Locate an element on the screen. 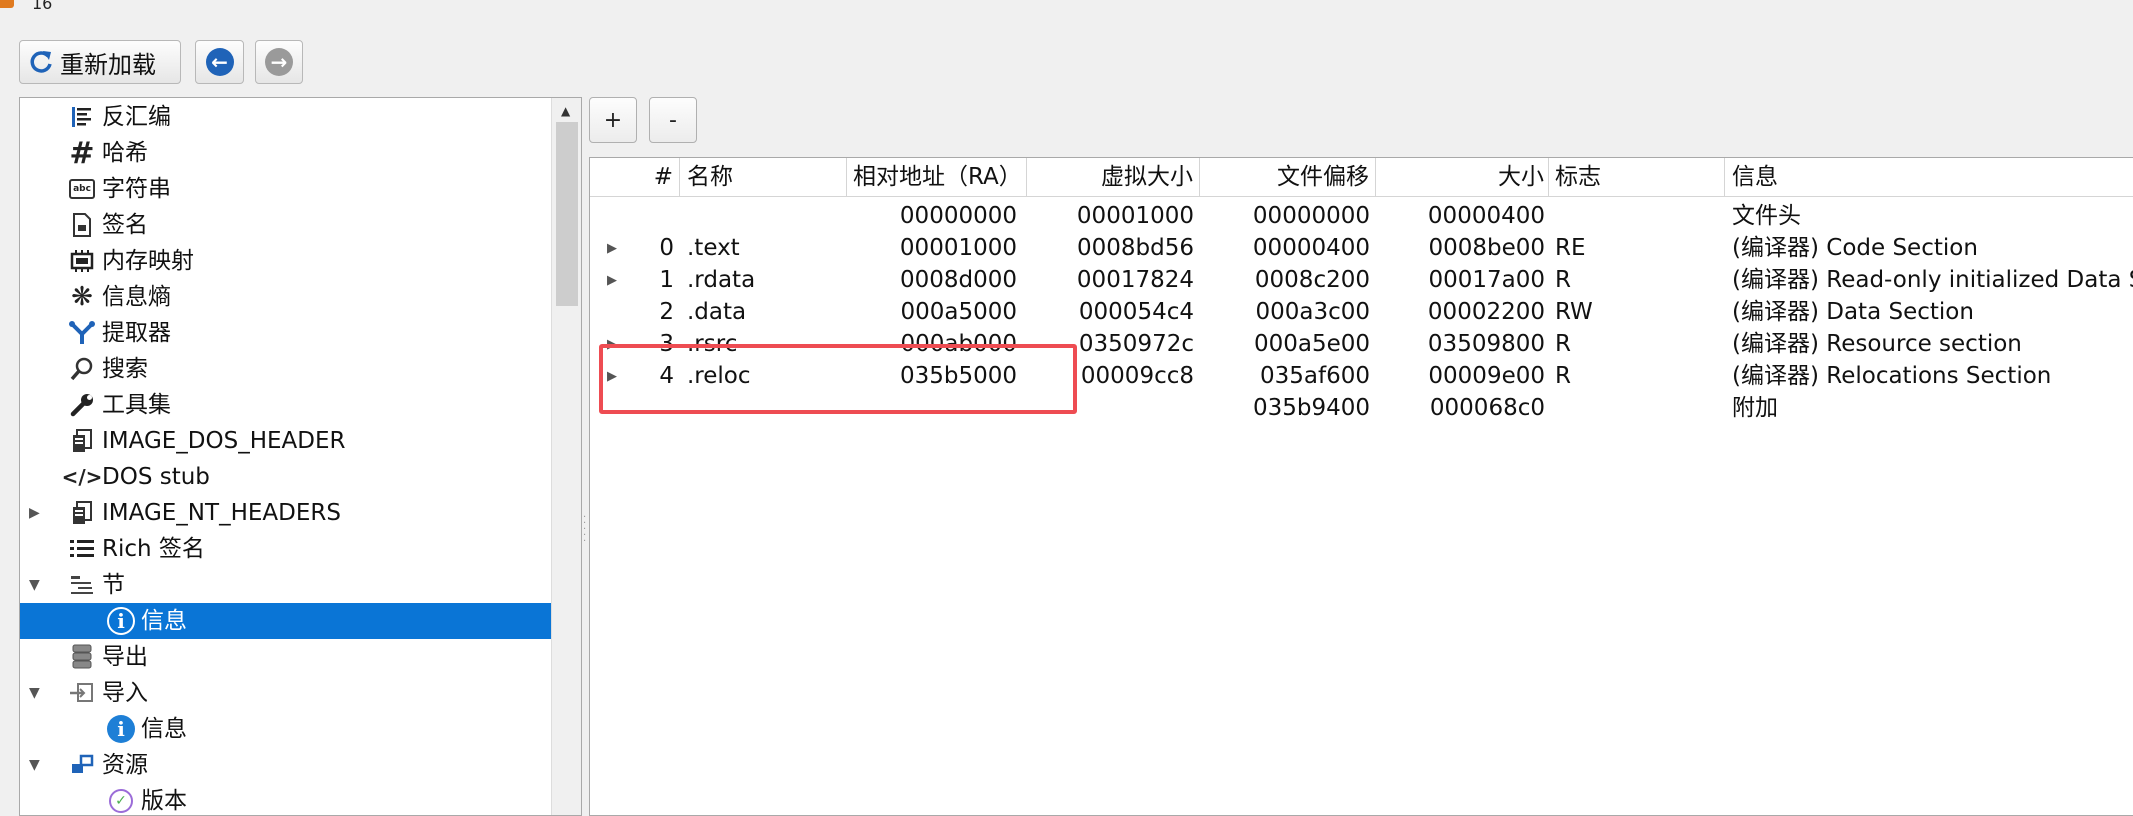 This screenshot has width=2133, height=816. expand-arrow-icon: ▶ is located at coordinates (36, 513).